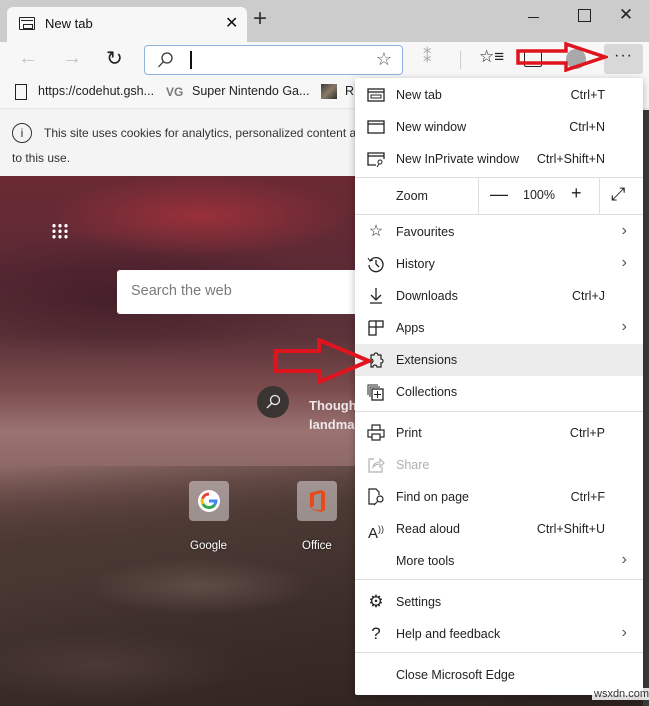 The width and height of the screenshot is (649, 706). I want to click on menu-item-label: Favourites, so click(425, 232).